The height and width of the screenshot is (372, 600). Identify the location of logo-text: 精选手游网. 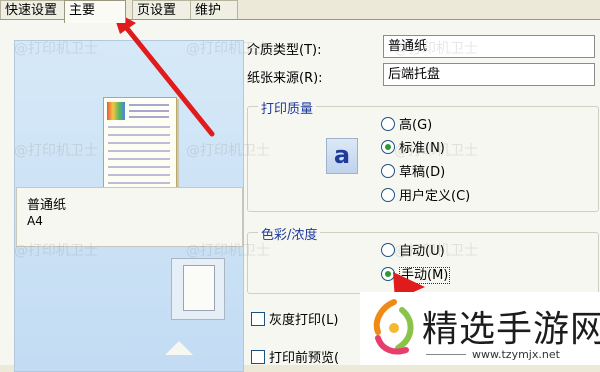
(511, 329).